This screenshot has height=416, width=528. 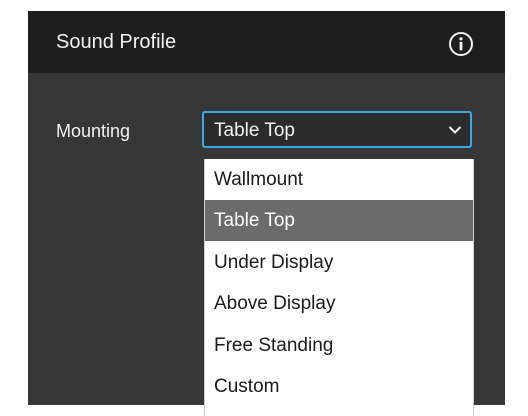 I want to click on mounting-selected-value: Table Top, so click(x=254, y=130).